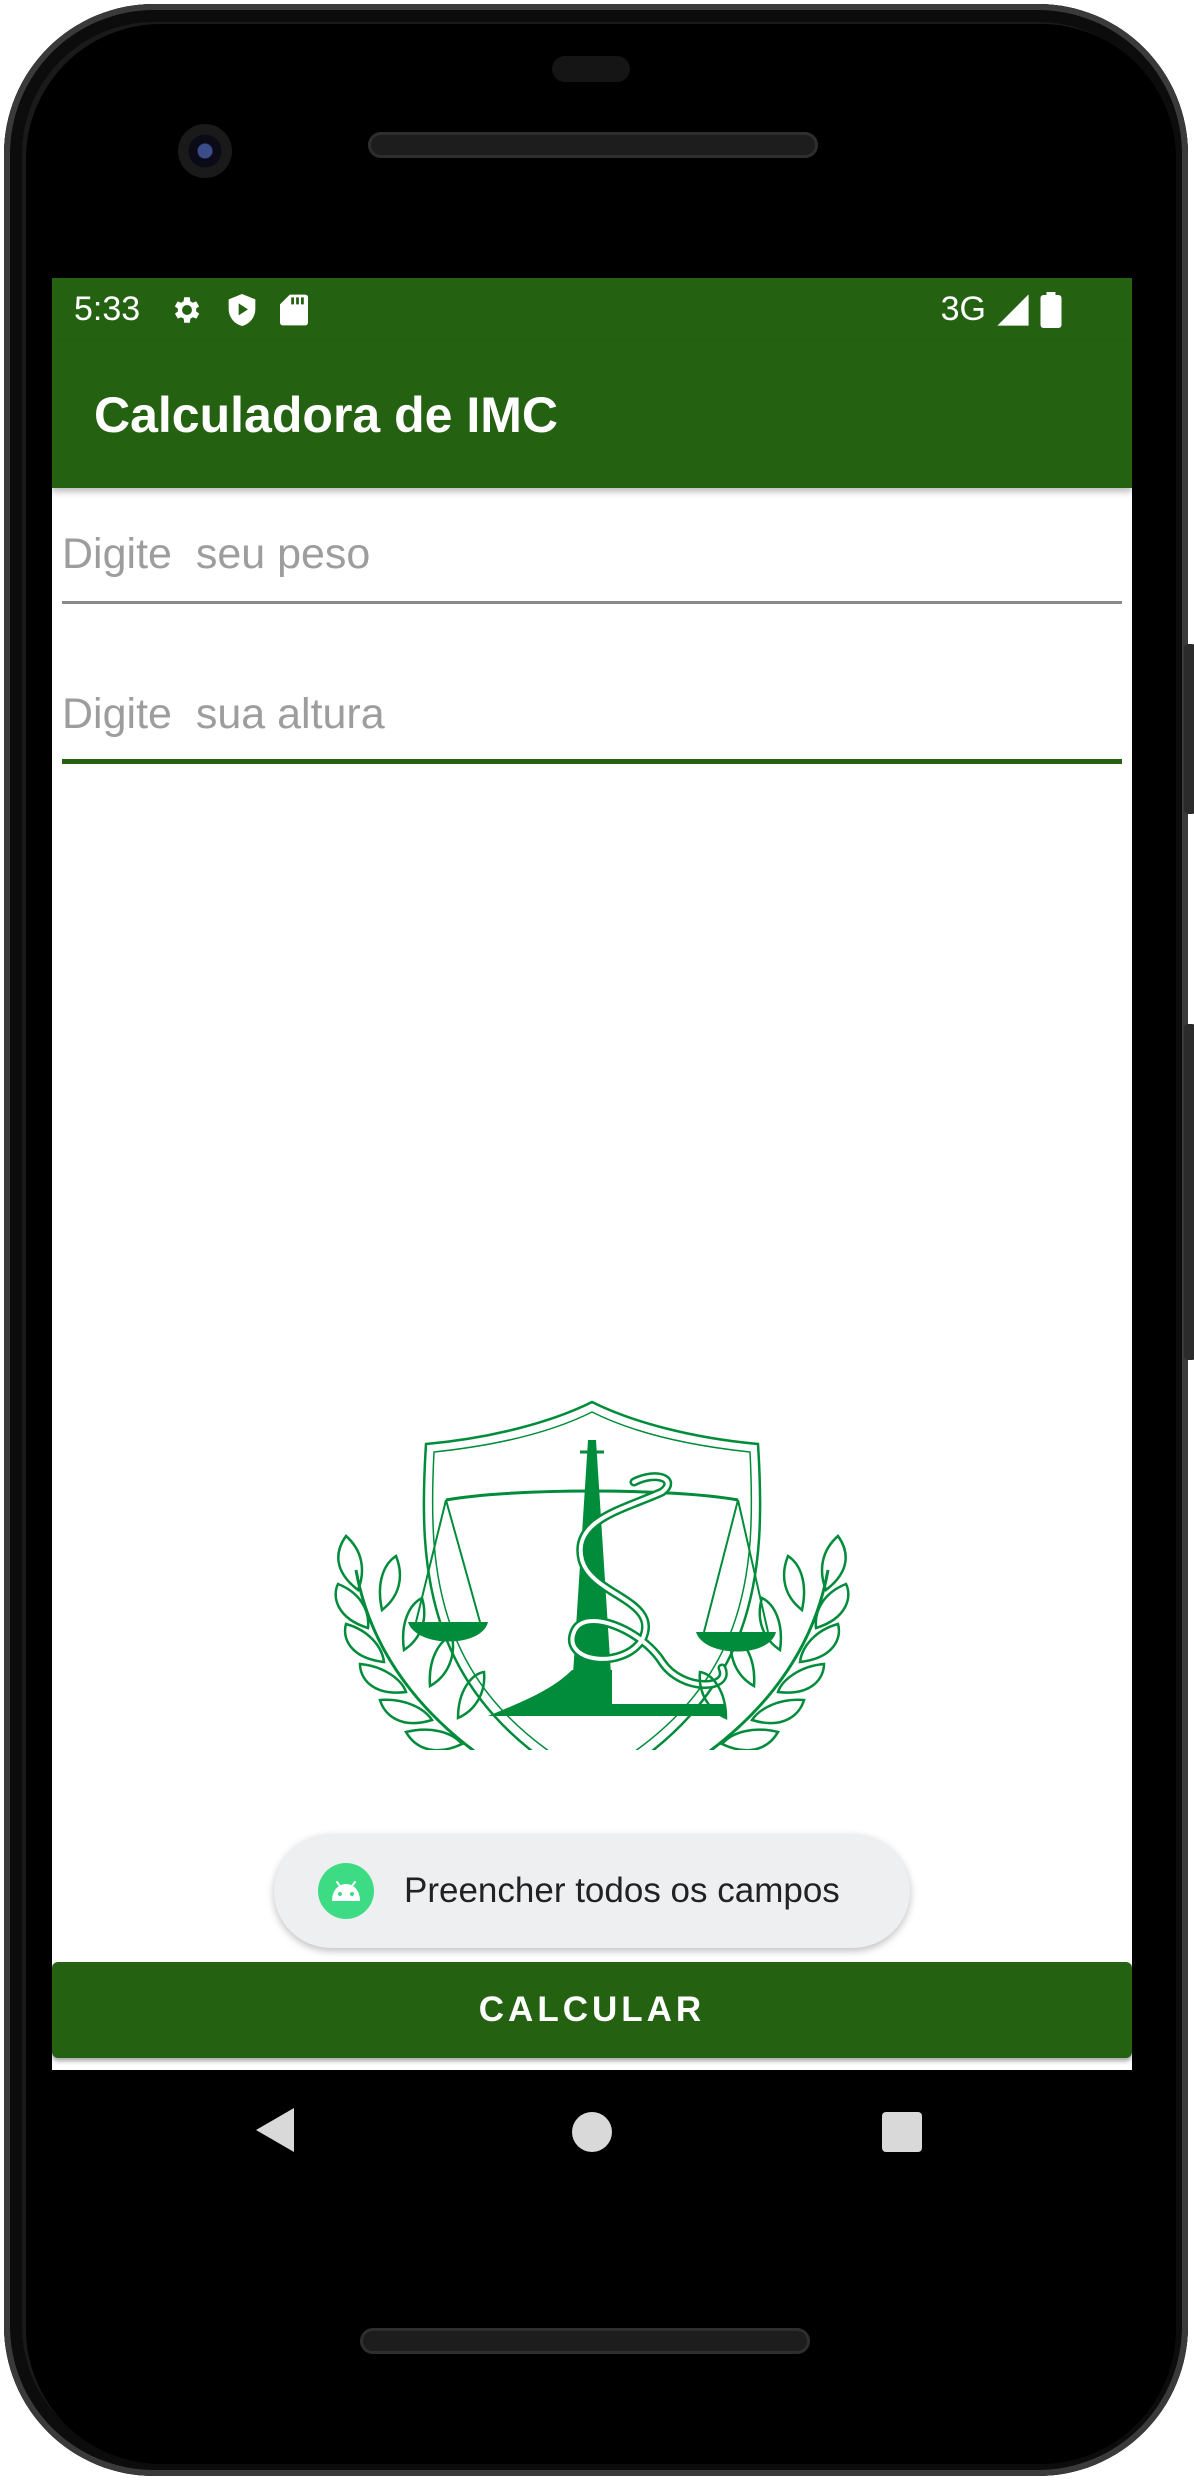 Image resolution: width=1194 pixels, height=2480 pixels. I want to click on calculate-button: CALCULAR, so click(592, 2010).